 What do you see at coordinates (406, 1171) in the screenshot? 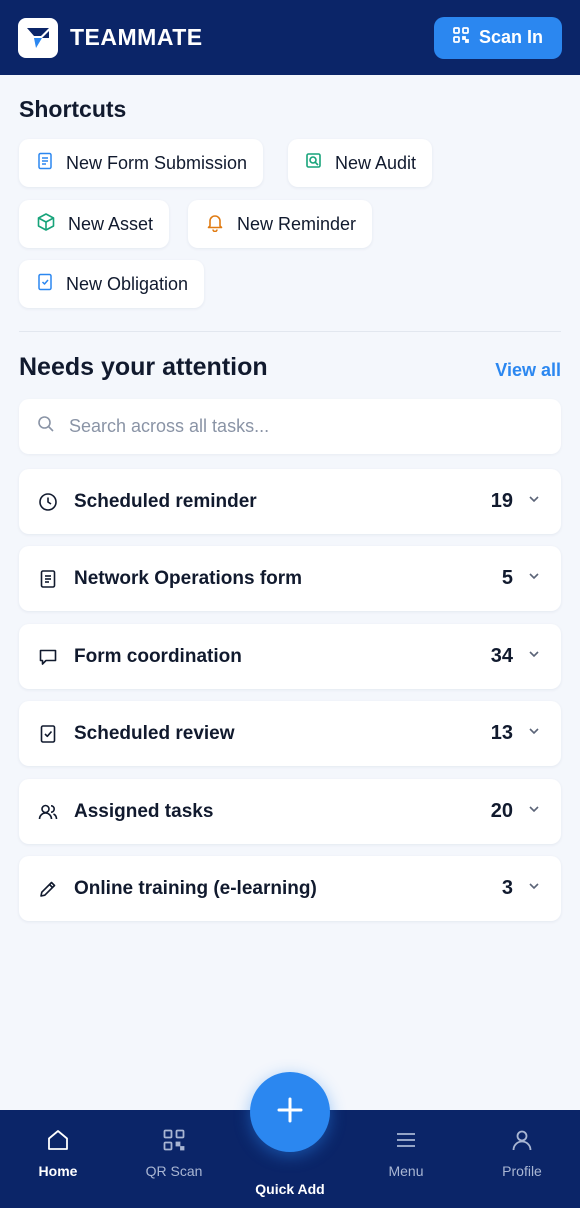
I see `nav-menu-label: Menu` at bounding box center [406, 1171].